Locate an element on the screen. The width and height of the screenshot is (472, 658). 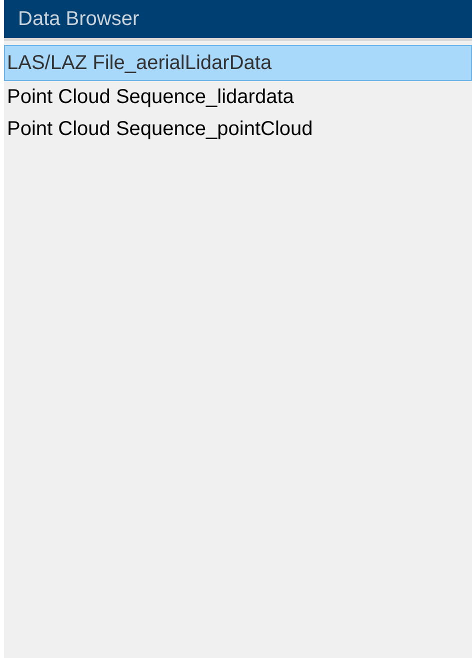
panel-title: Data Browser is located at coordinates (238, 20).